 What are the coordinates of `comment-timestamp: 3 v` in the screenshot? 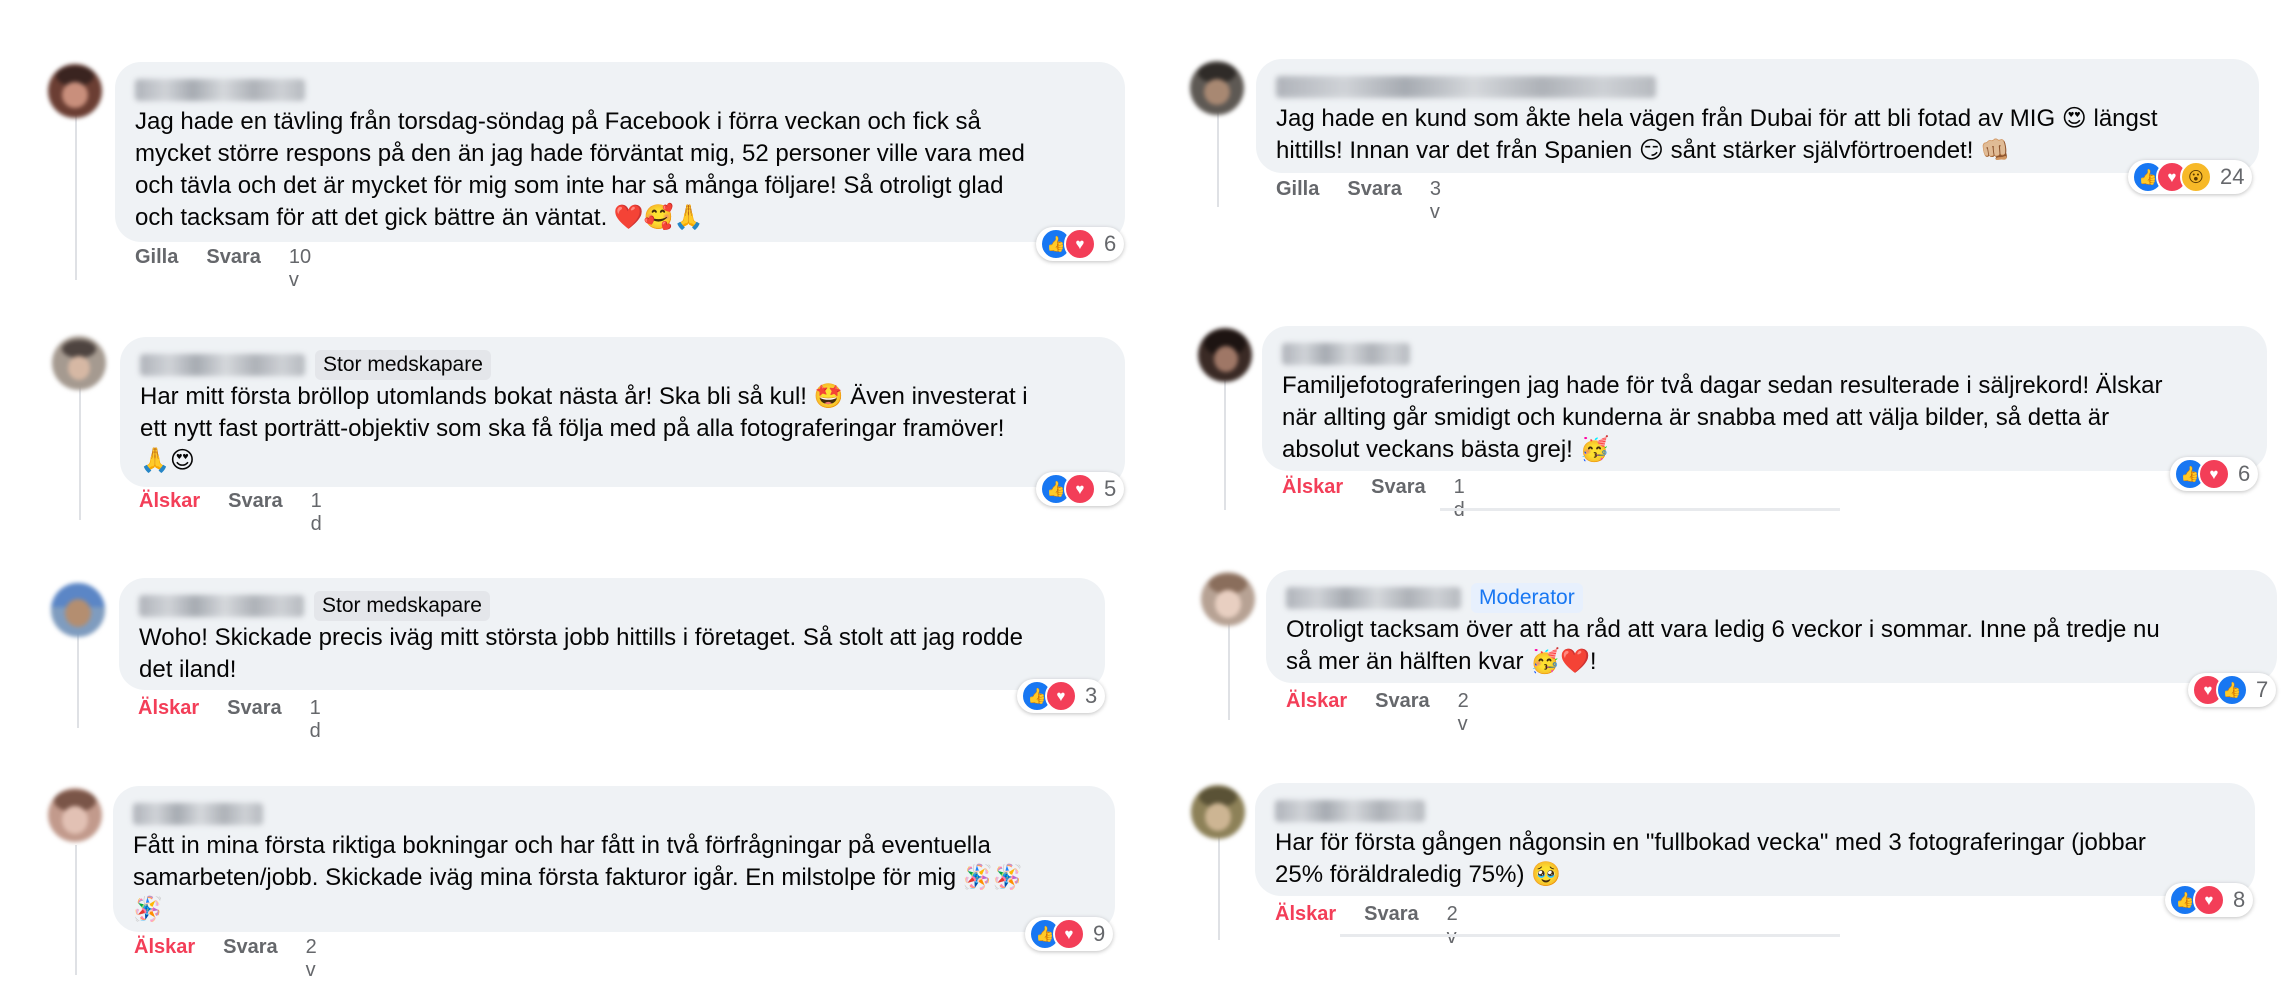 It's located at (1435, 201).